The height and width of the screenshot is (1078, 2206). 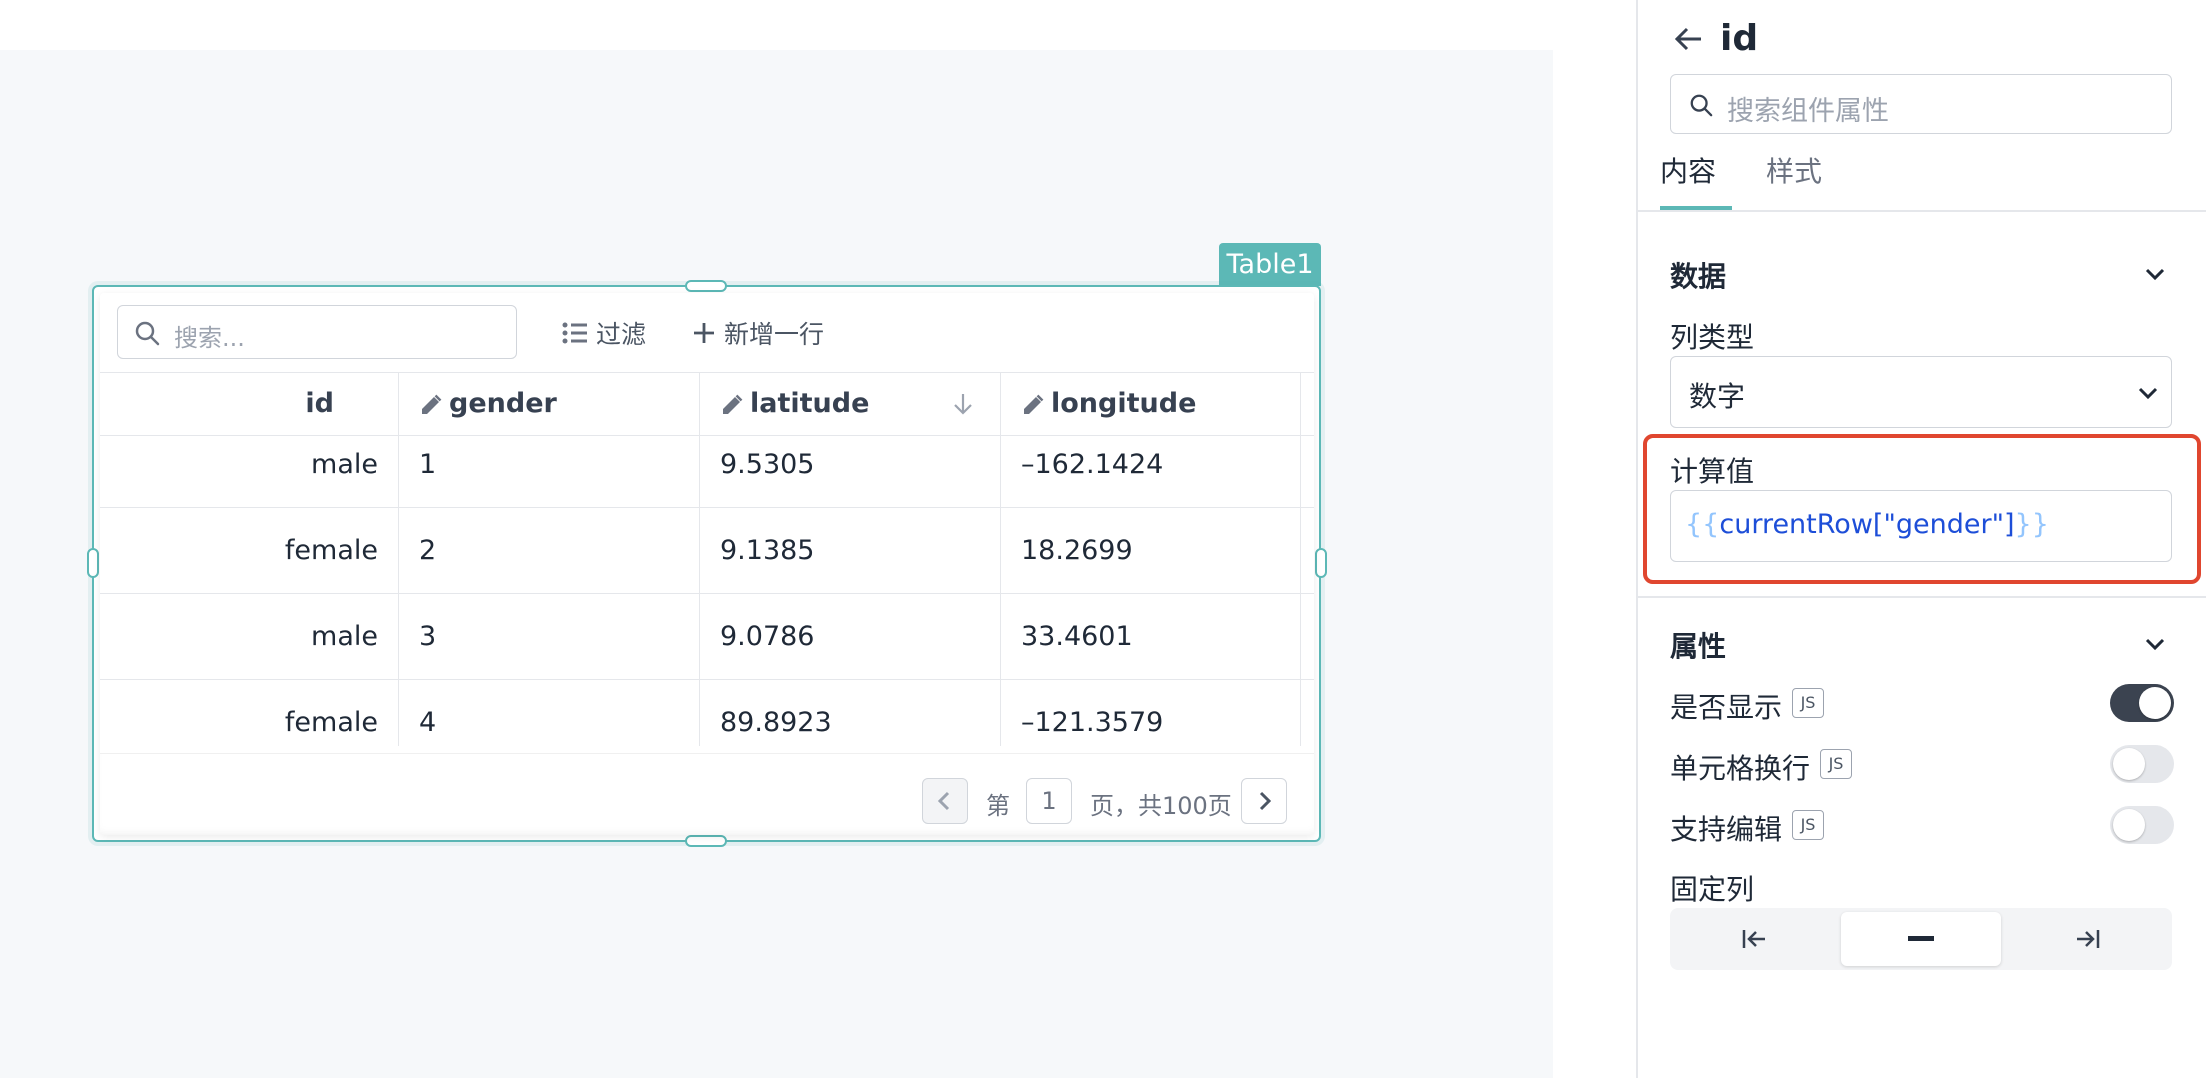 What do you see at coordinates (249, 404) in the screenshot?
I see `column-header-id: id` at bounding box center [249, 404].